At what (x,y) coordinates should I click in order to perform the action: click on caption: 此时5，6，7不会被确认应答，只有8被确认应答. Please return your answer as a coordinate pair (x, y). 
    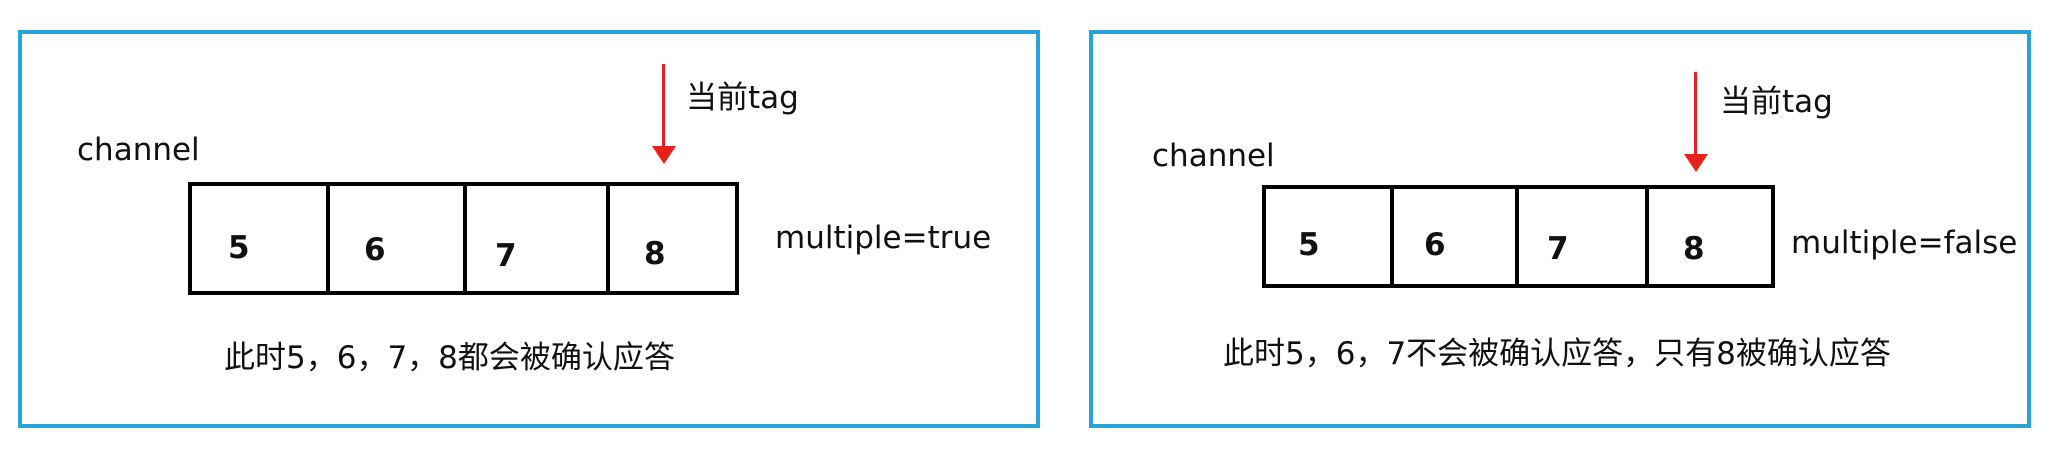
    Looking at the image, I should click on (1557, 354).